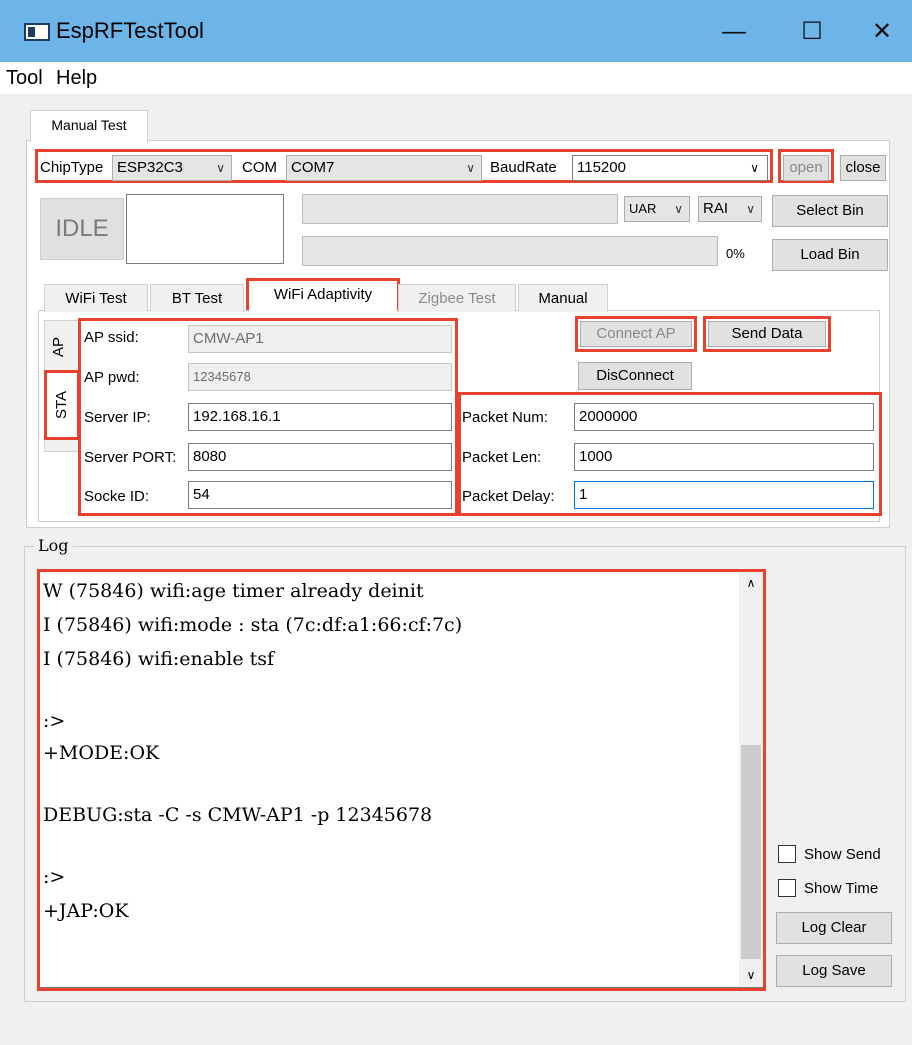 Image resolution: width=912 pixels, height=1045 pixels. I want to click on uart-select: UAR ∨, so click(657, 209).